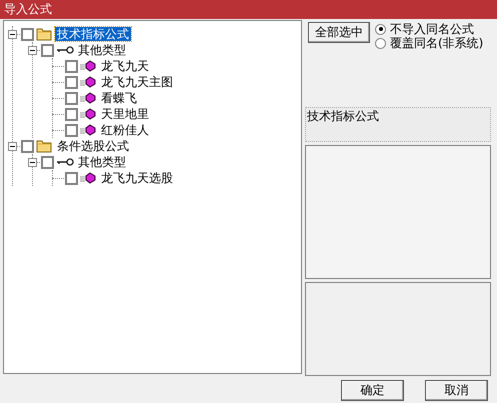 Image resolution: width=497 pixels, height=403 pixels. I want to click on window-title: 导入公式, so click(28, 9).